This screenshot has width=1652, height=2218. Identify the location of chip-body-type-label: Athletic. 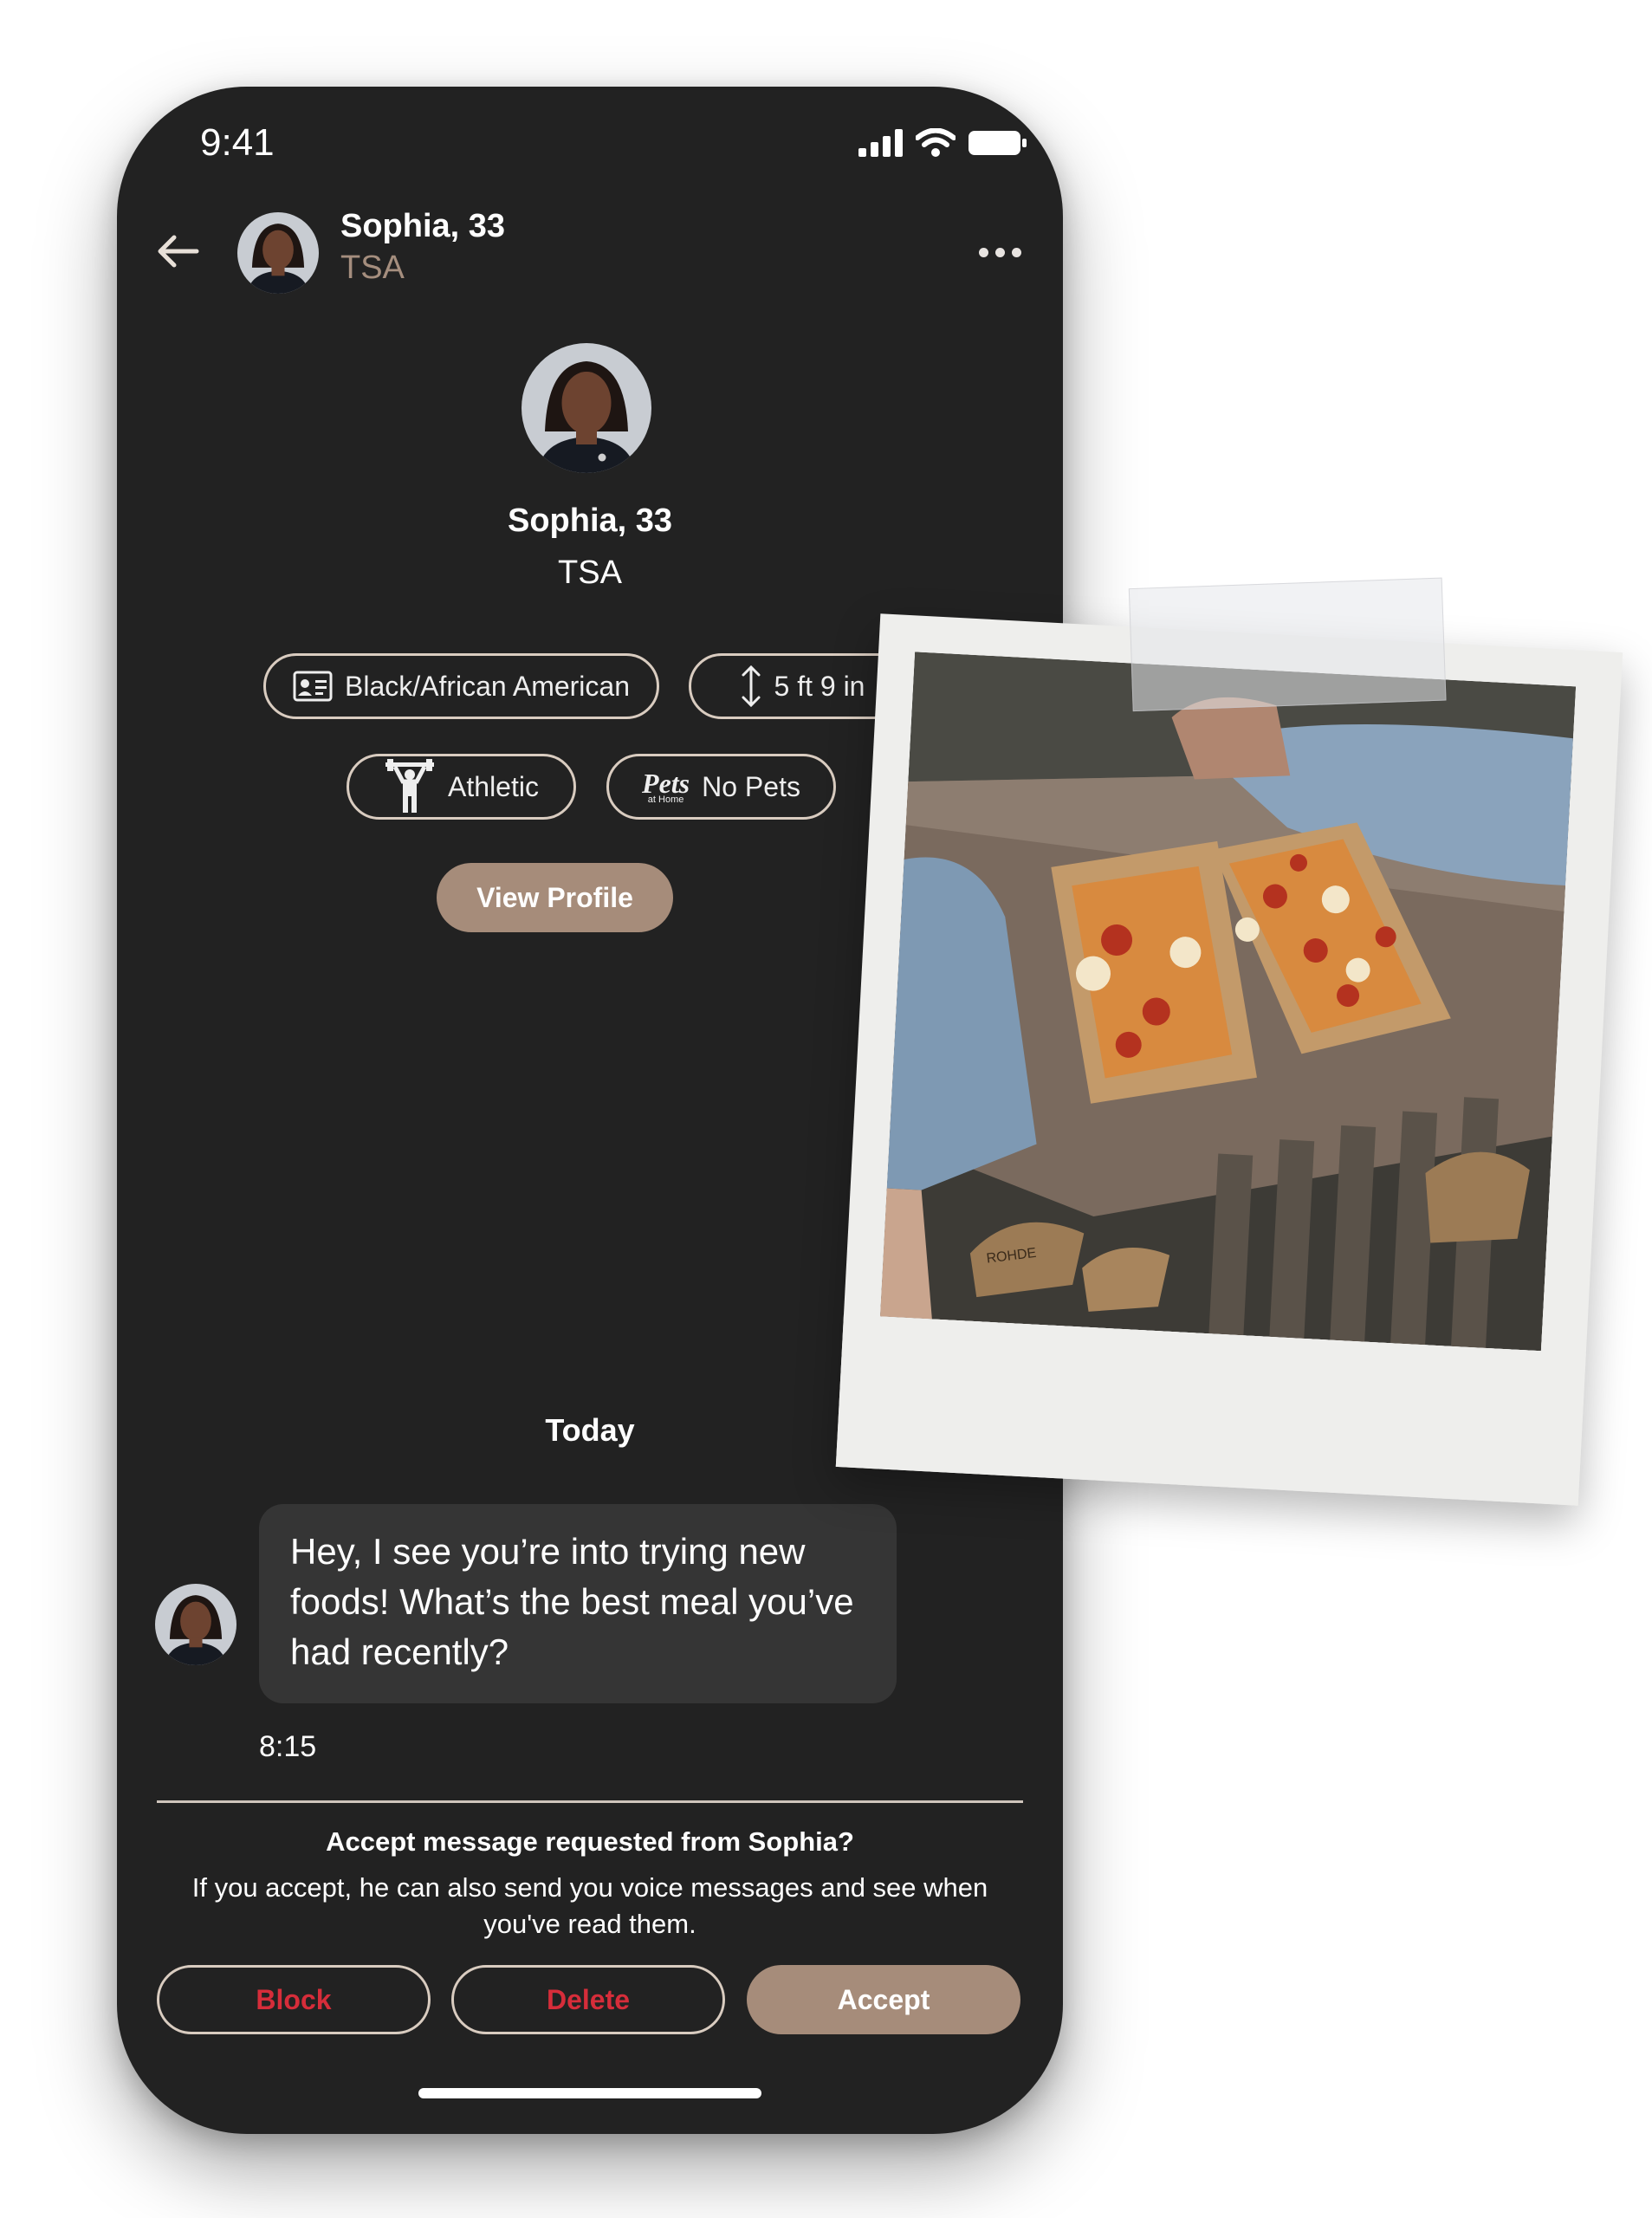
(493, 786).